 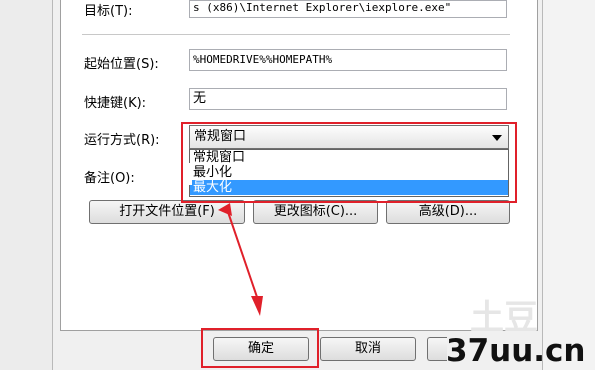 I want to click on watermark-faded-text: 土豆, so click(x=504, y=318).